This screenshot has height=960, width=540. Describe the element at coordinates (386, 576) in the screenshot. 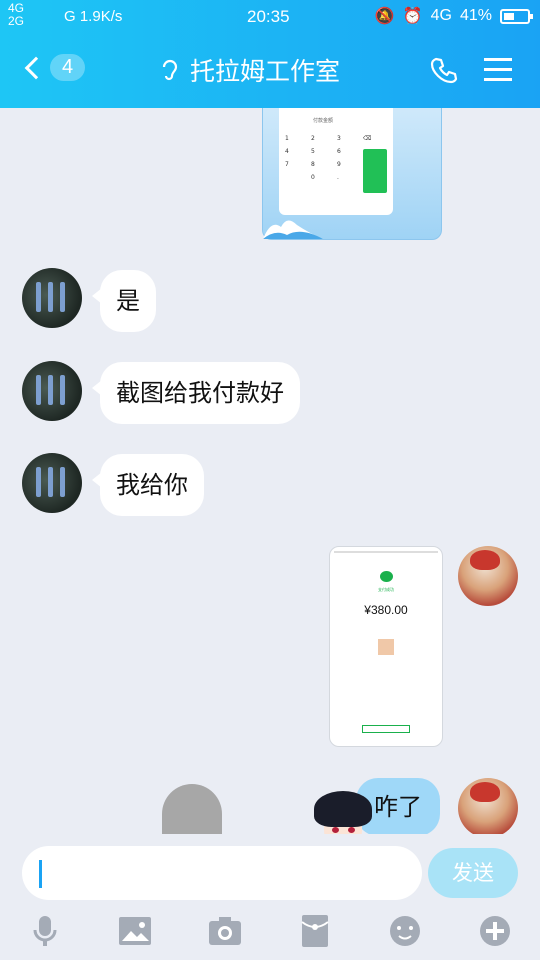

I see `wechat-pay-icon` at that location.